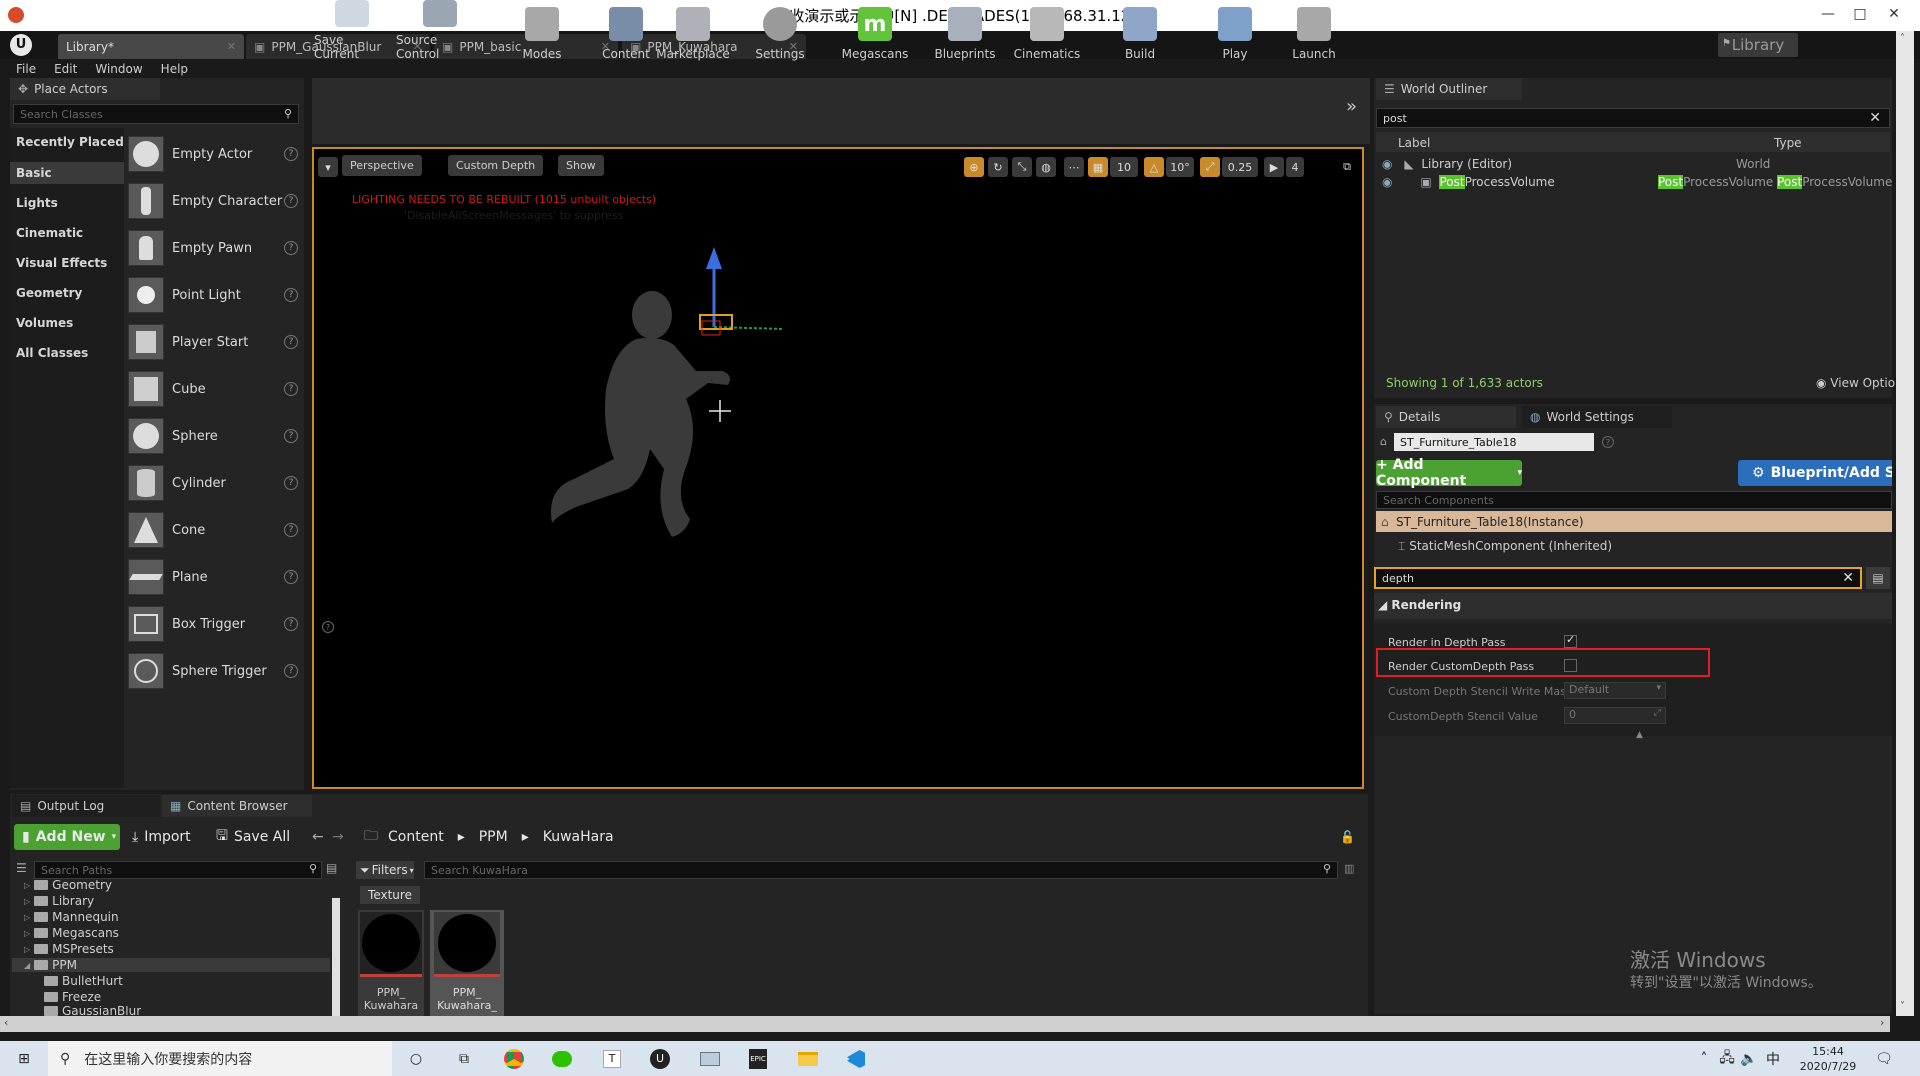 The image size is (1920, 1076). What do you see at coordinates (693, 33) in the screenshot?
I see `marketplace-button: Marketplace` at bounding box center [693, 33].